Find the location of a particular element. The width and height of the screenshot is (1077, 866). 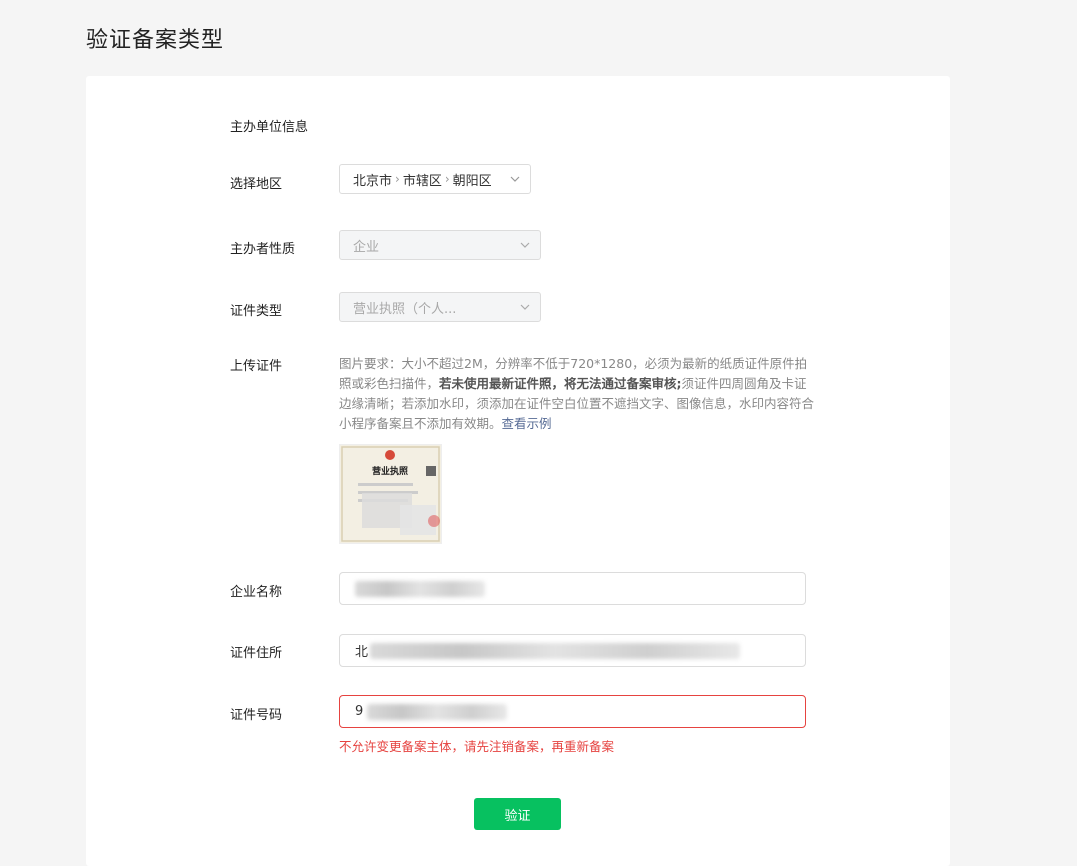

cert-address-label: 证件住所 is located at coordinates (256, 653).